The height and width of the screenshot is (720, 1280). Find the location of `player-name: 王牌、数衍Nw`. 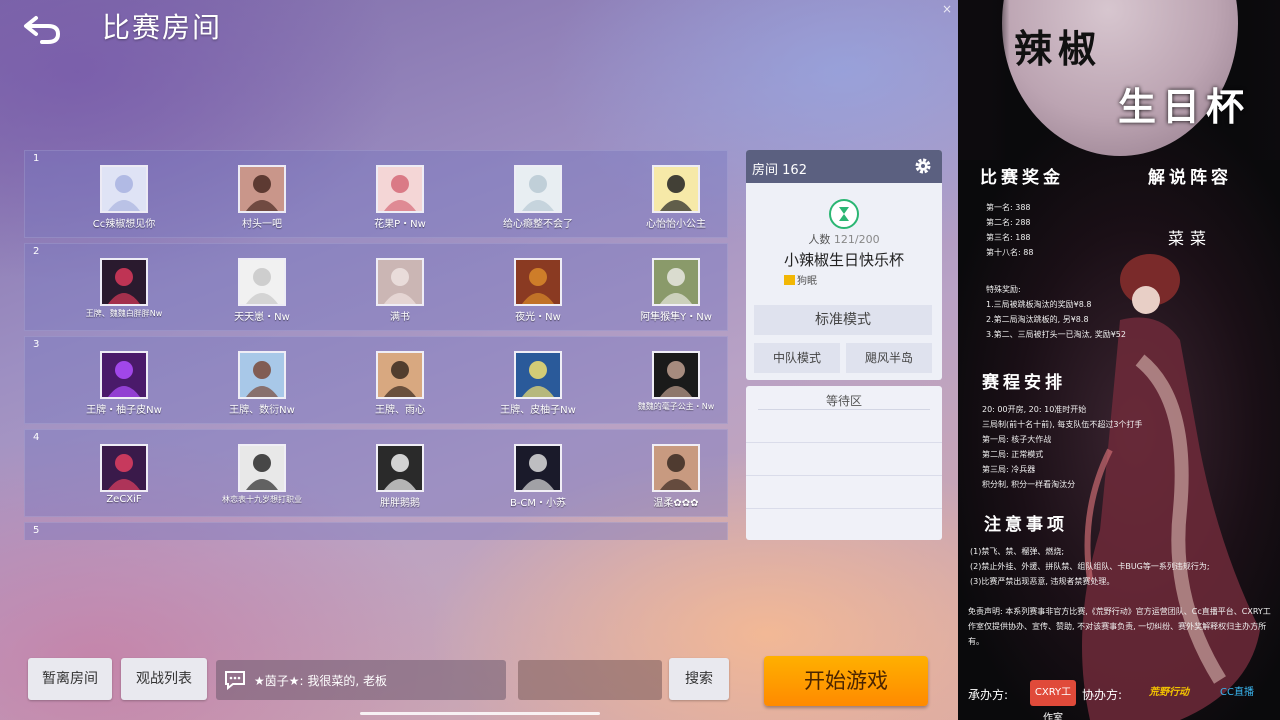

player-name: 王牌、数衍Nw is located at coordinates (262, 410).